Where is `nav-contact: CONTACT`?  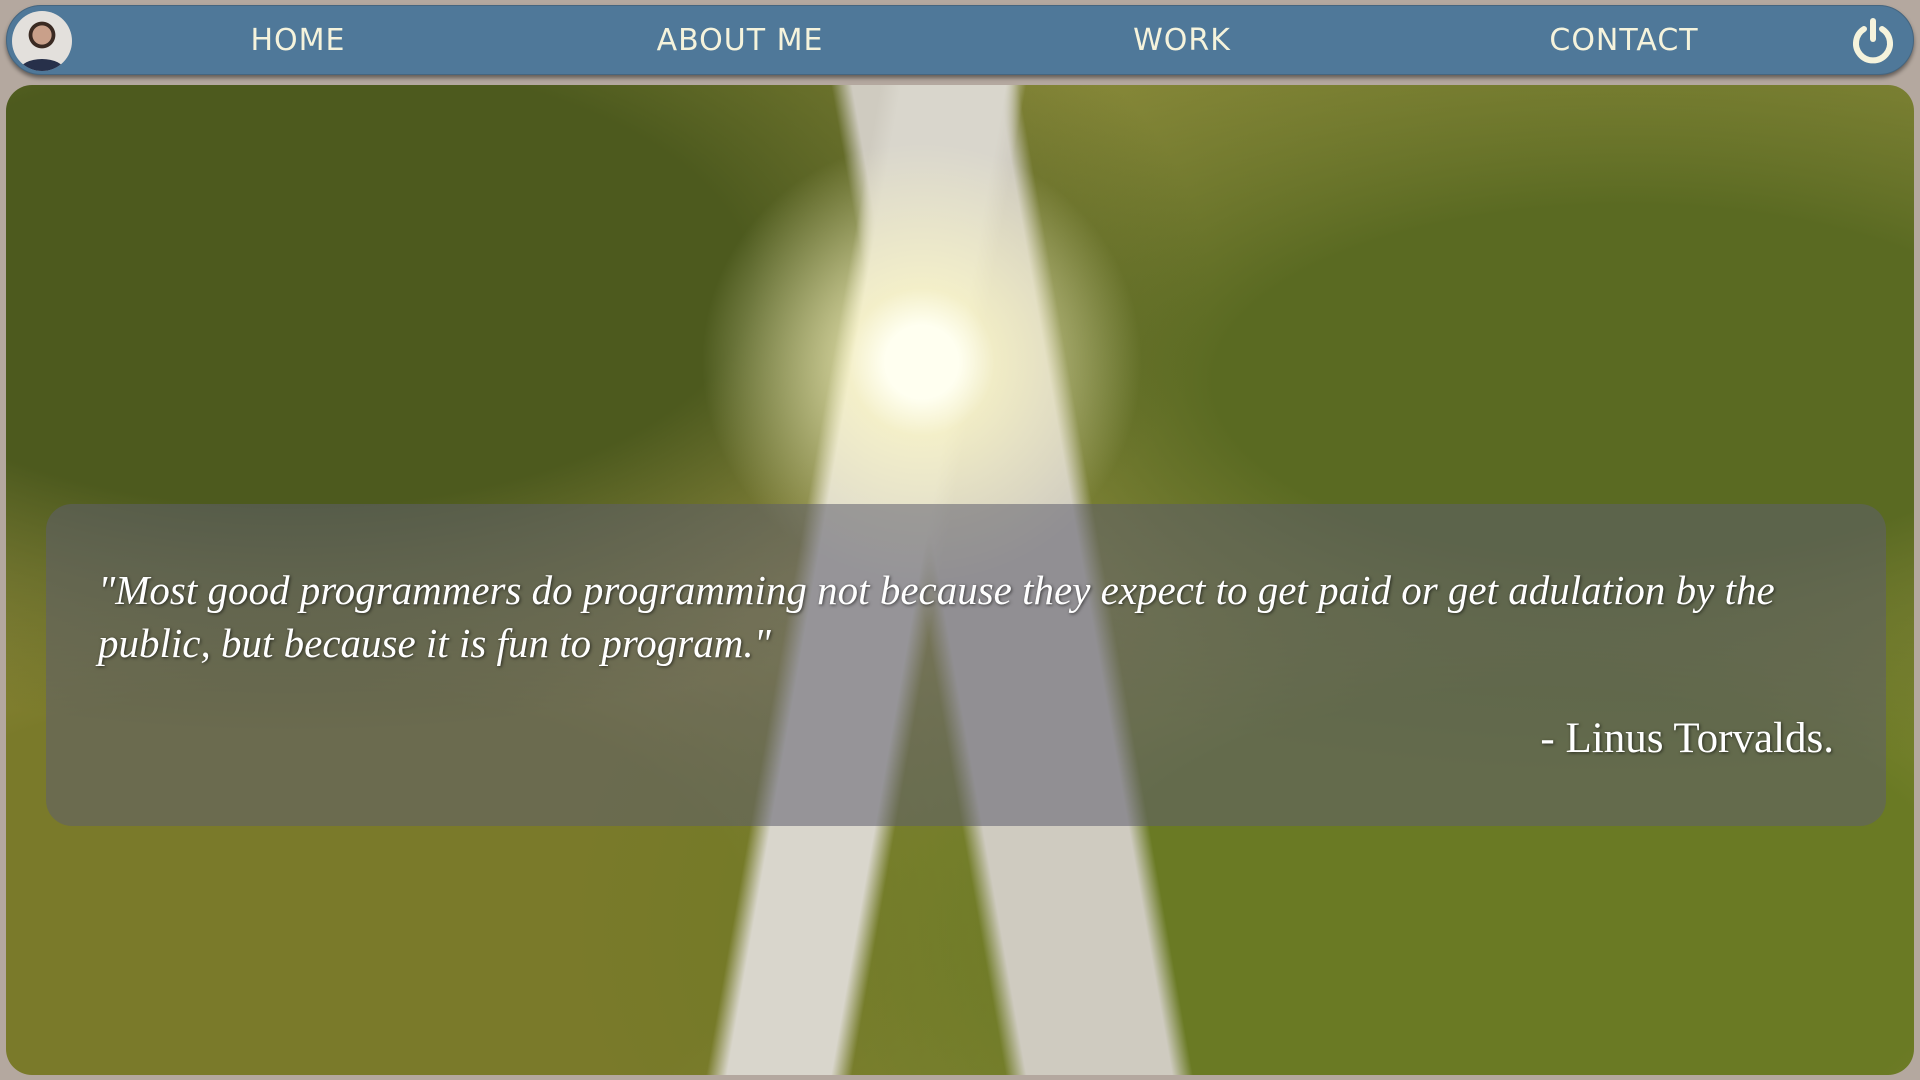 nav-contact: CONTACT is located at coordinates (1623, 41).